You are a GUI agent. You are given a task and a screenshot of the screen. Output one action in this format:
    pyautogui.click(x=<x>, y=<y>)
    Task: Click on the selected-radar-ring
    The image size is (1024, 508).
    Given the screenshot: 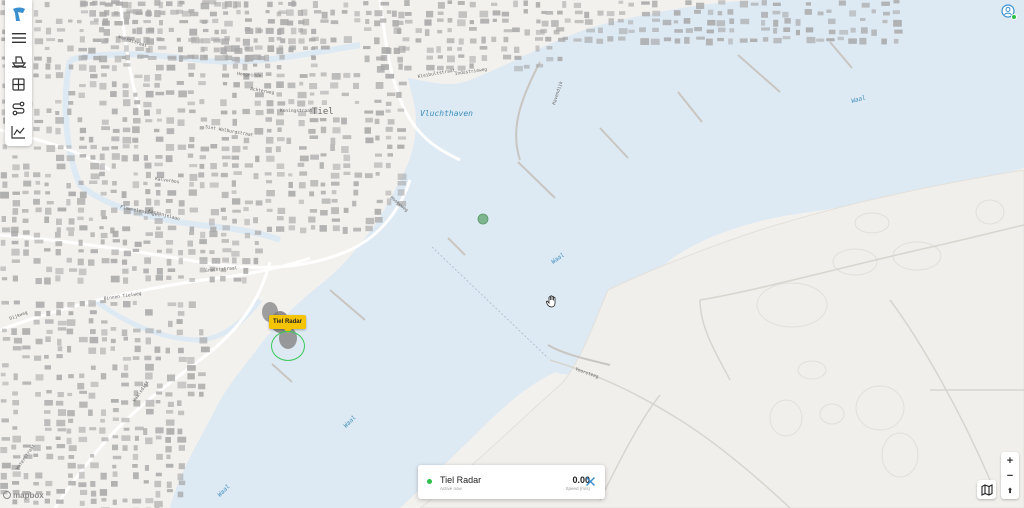 What is the action you would take?
    pyautogui.click(x=288, y=346)
    